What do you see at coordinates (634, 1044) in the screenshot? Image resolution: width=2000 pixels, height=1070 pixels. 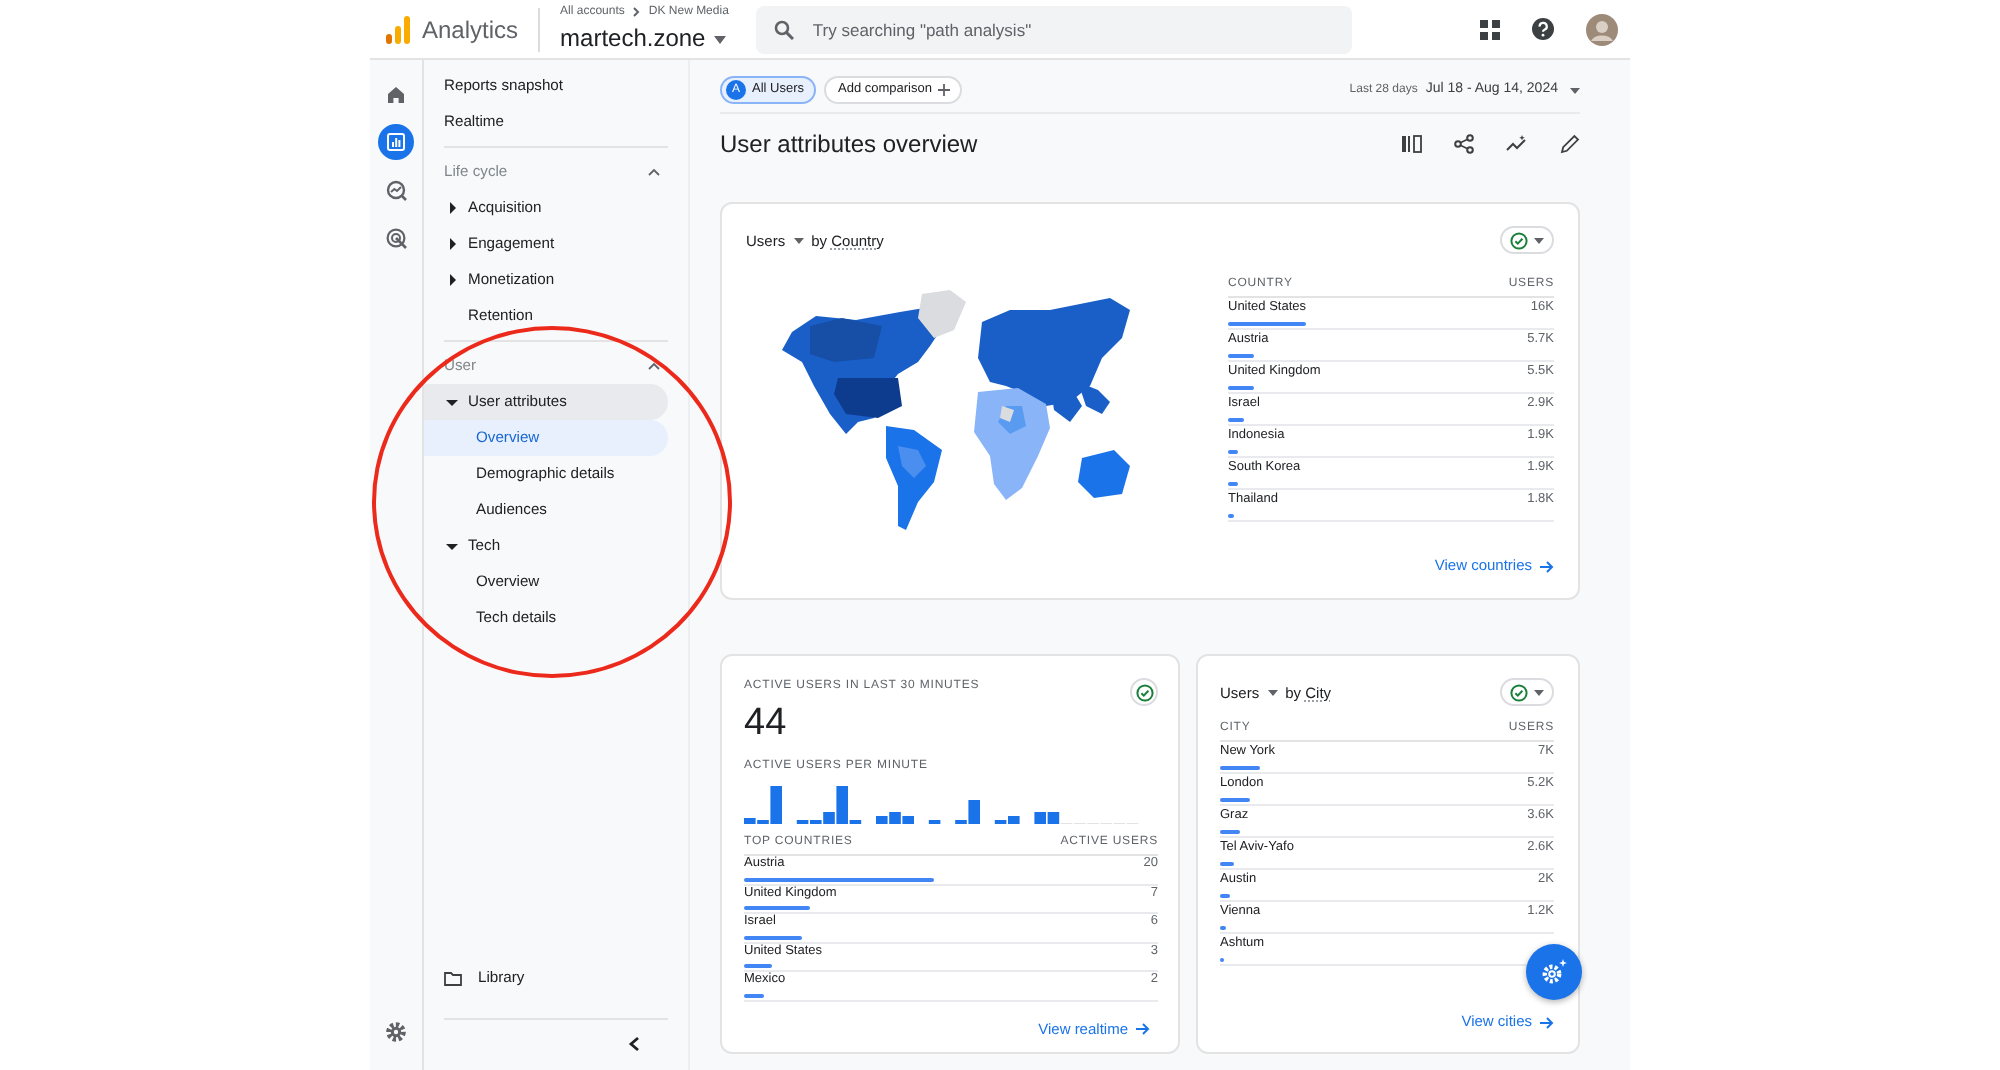 I see `collapse-chevron-icon` at bounding box center [634, 1044].